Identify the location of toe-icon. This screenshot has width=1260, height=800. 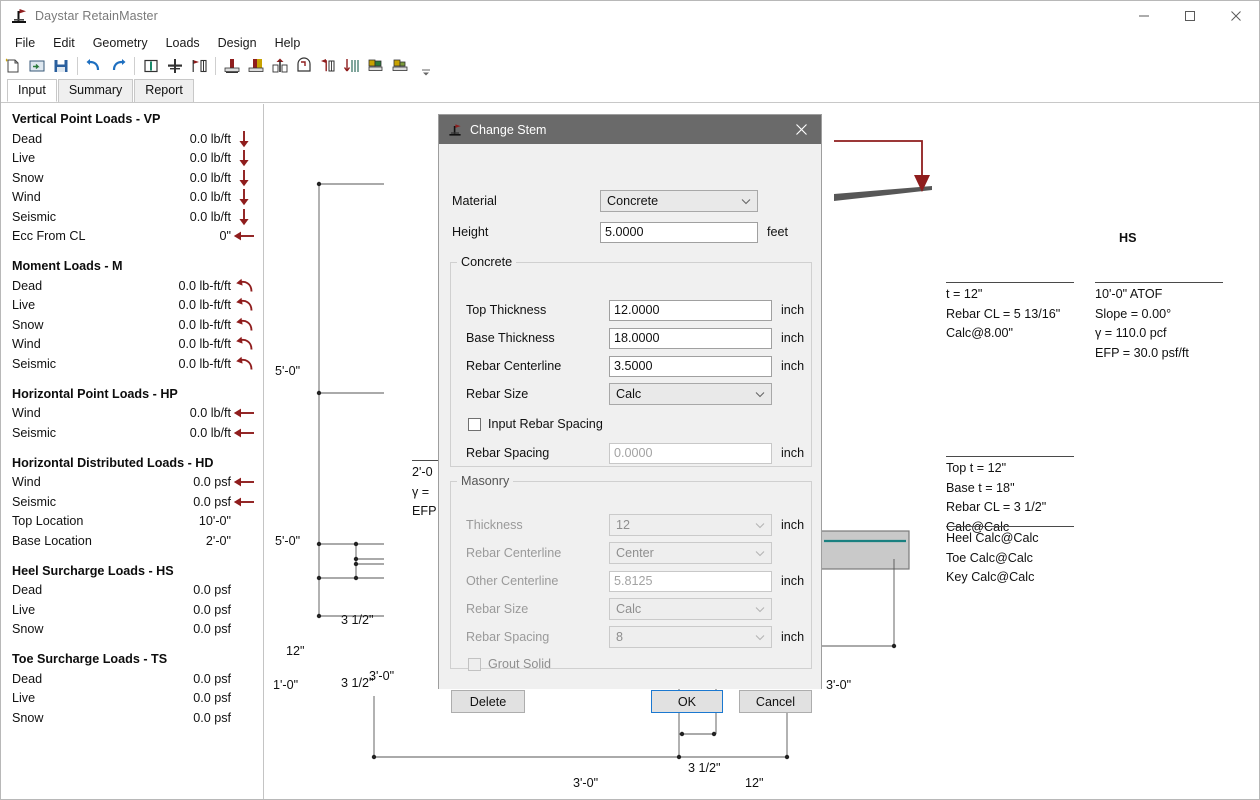
(256, 66).